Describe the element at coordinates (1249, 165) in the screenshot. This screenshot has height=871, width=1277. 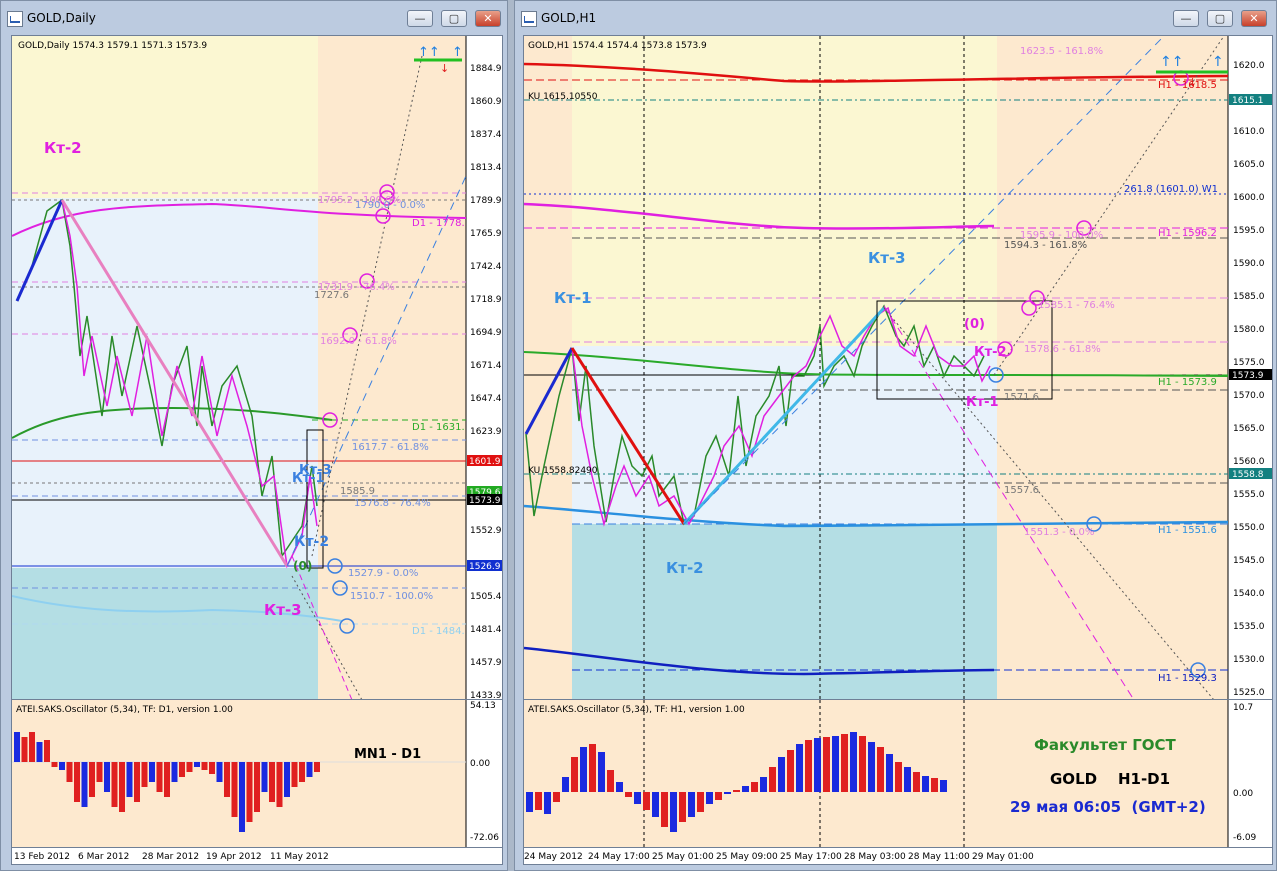
I see `price-tick-label: 1605.0` at that location.